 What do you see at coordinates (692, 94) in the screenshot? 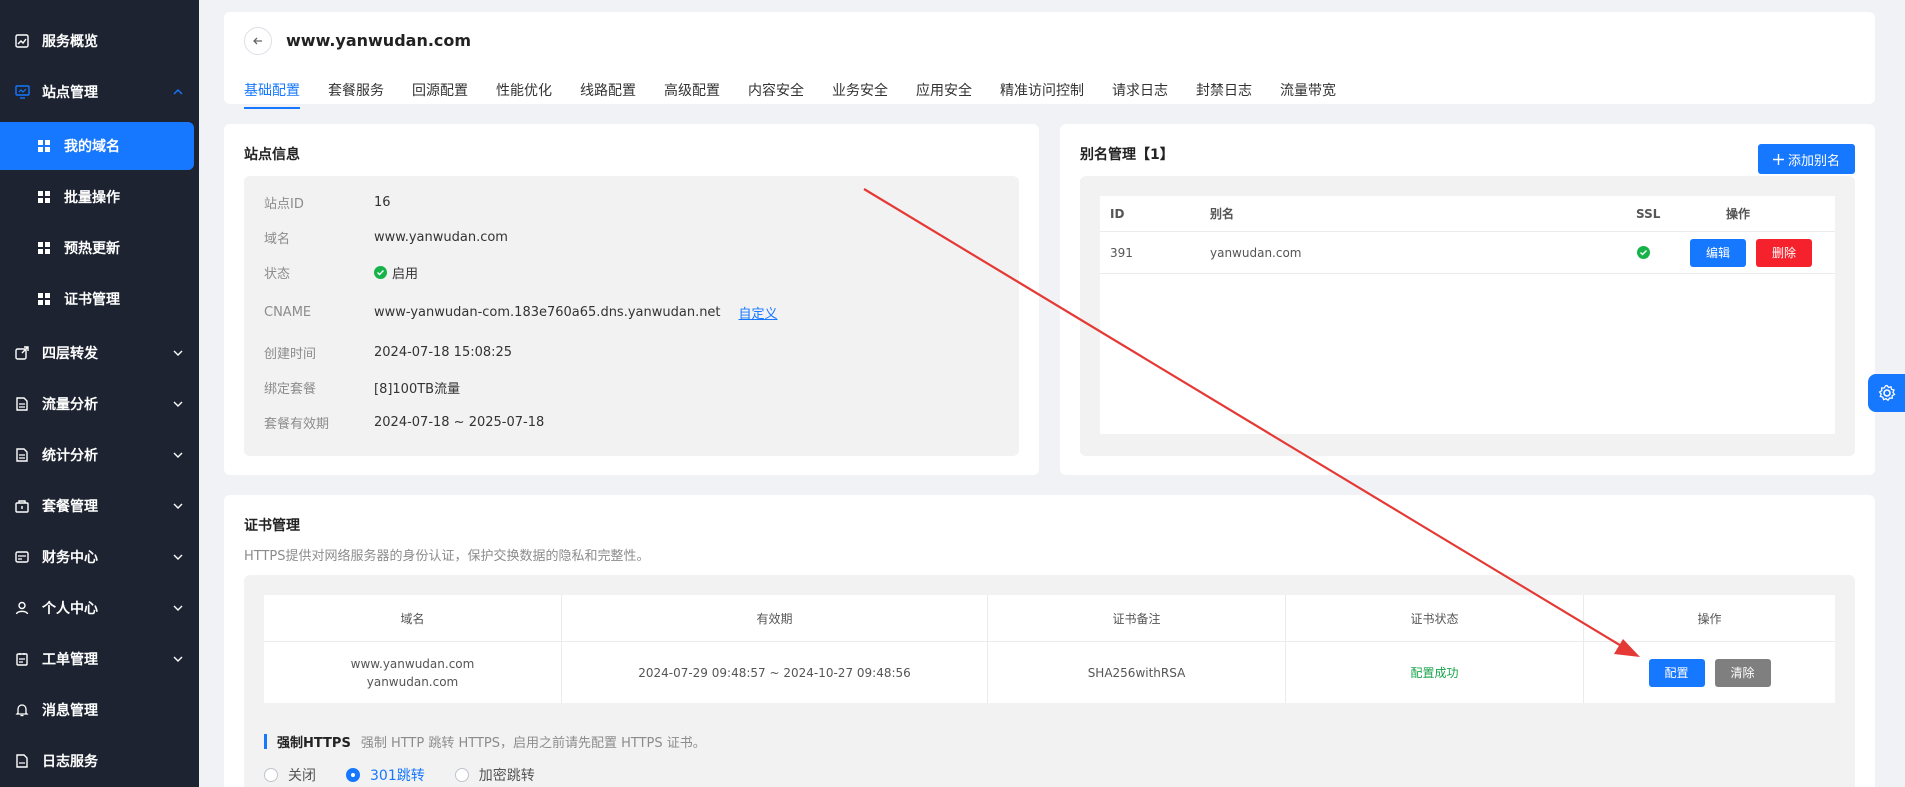
I see `tab-advanced-config: 高级配置` at bounding box center [692, 94].